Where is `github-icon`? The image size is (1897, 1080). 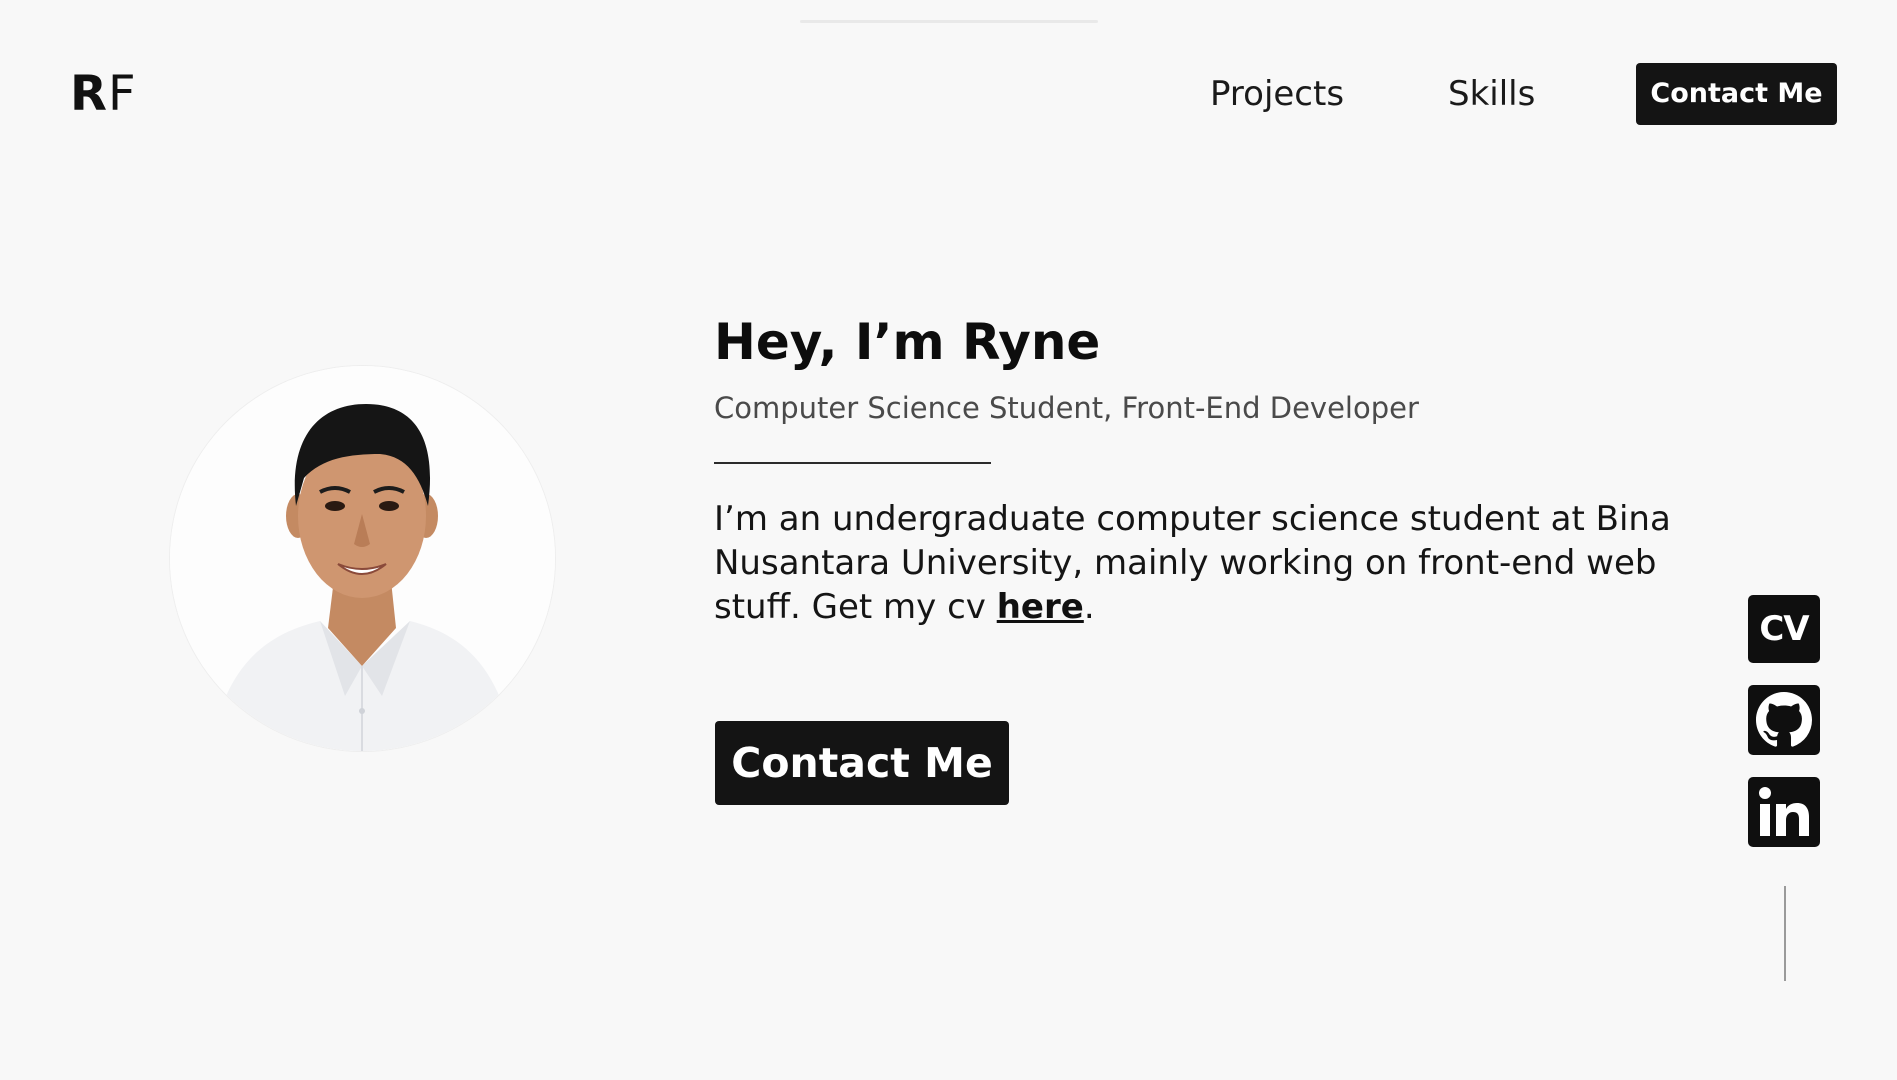 github-icon is located at coordinates (1784, 719).